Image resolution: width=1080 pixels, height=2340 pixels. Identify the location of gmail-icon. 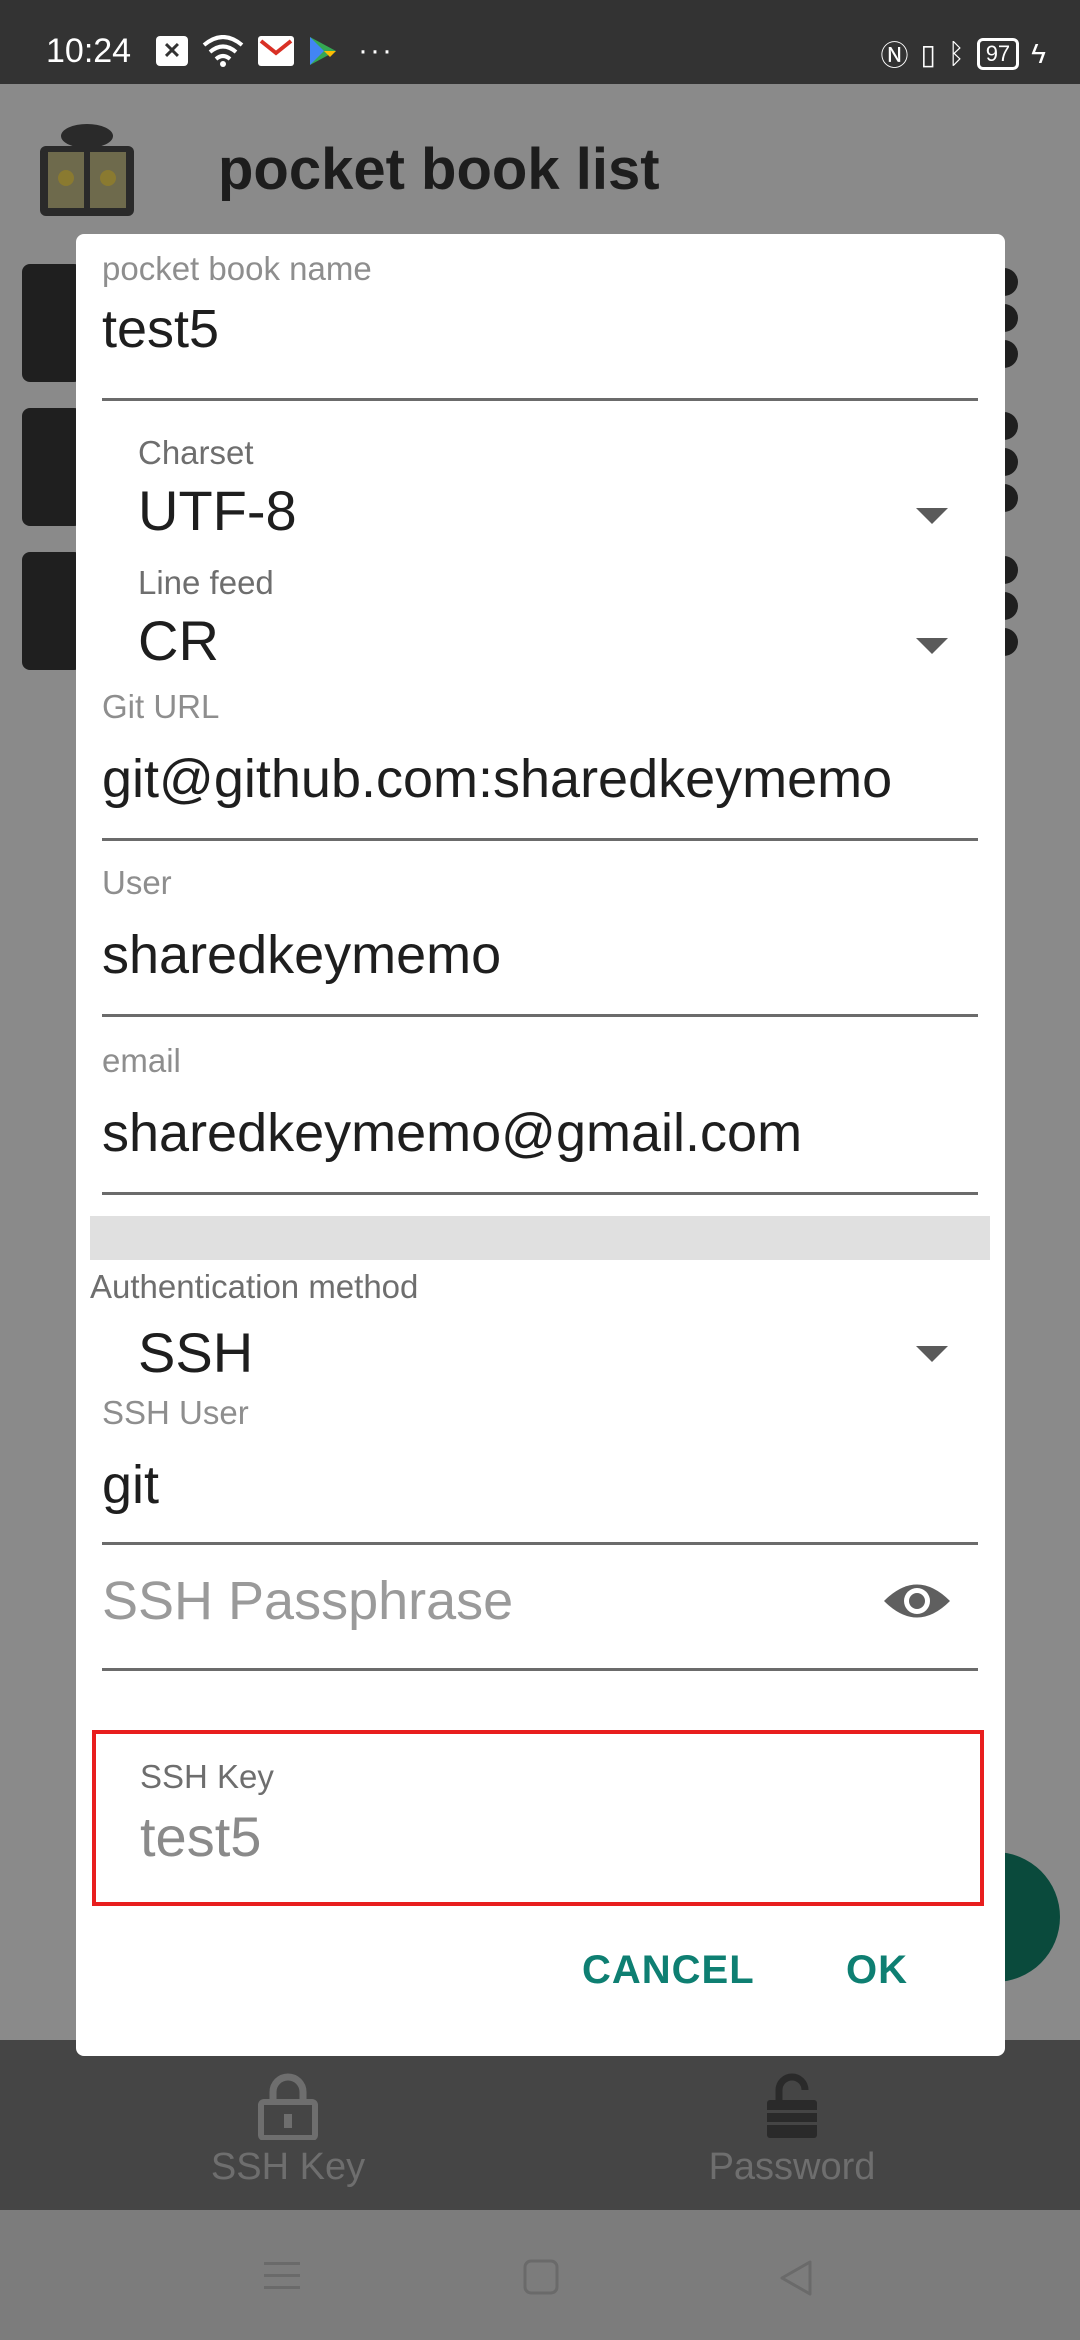
(276, 51).